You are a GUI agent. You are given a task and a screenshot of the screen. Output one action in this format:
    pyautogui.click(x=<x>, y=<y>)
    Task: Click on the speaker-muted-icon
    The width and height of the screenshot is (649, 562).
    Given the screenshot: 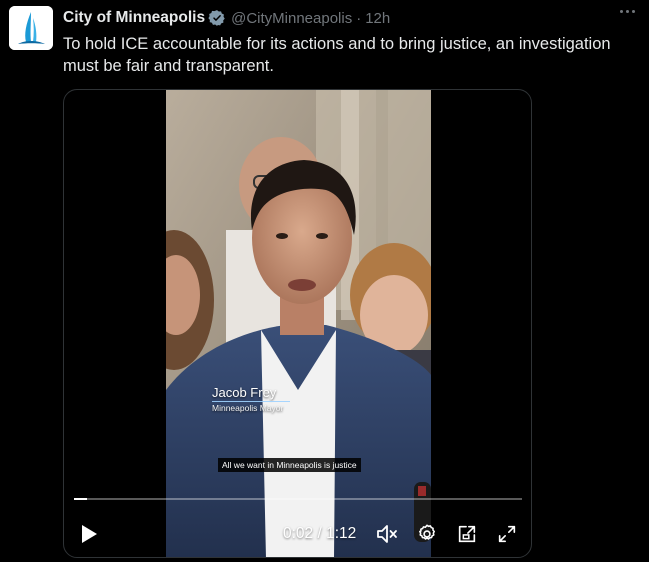 What is the action you would take?
    pyautogui.click(x=387, y=534)
    